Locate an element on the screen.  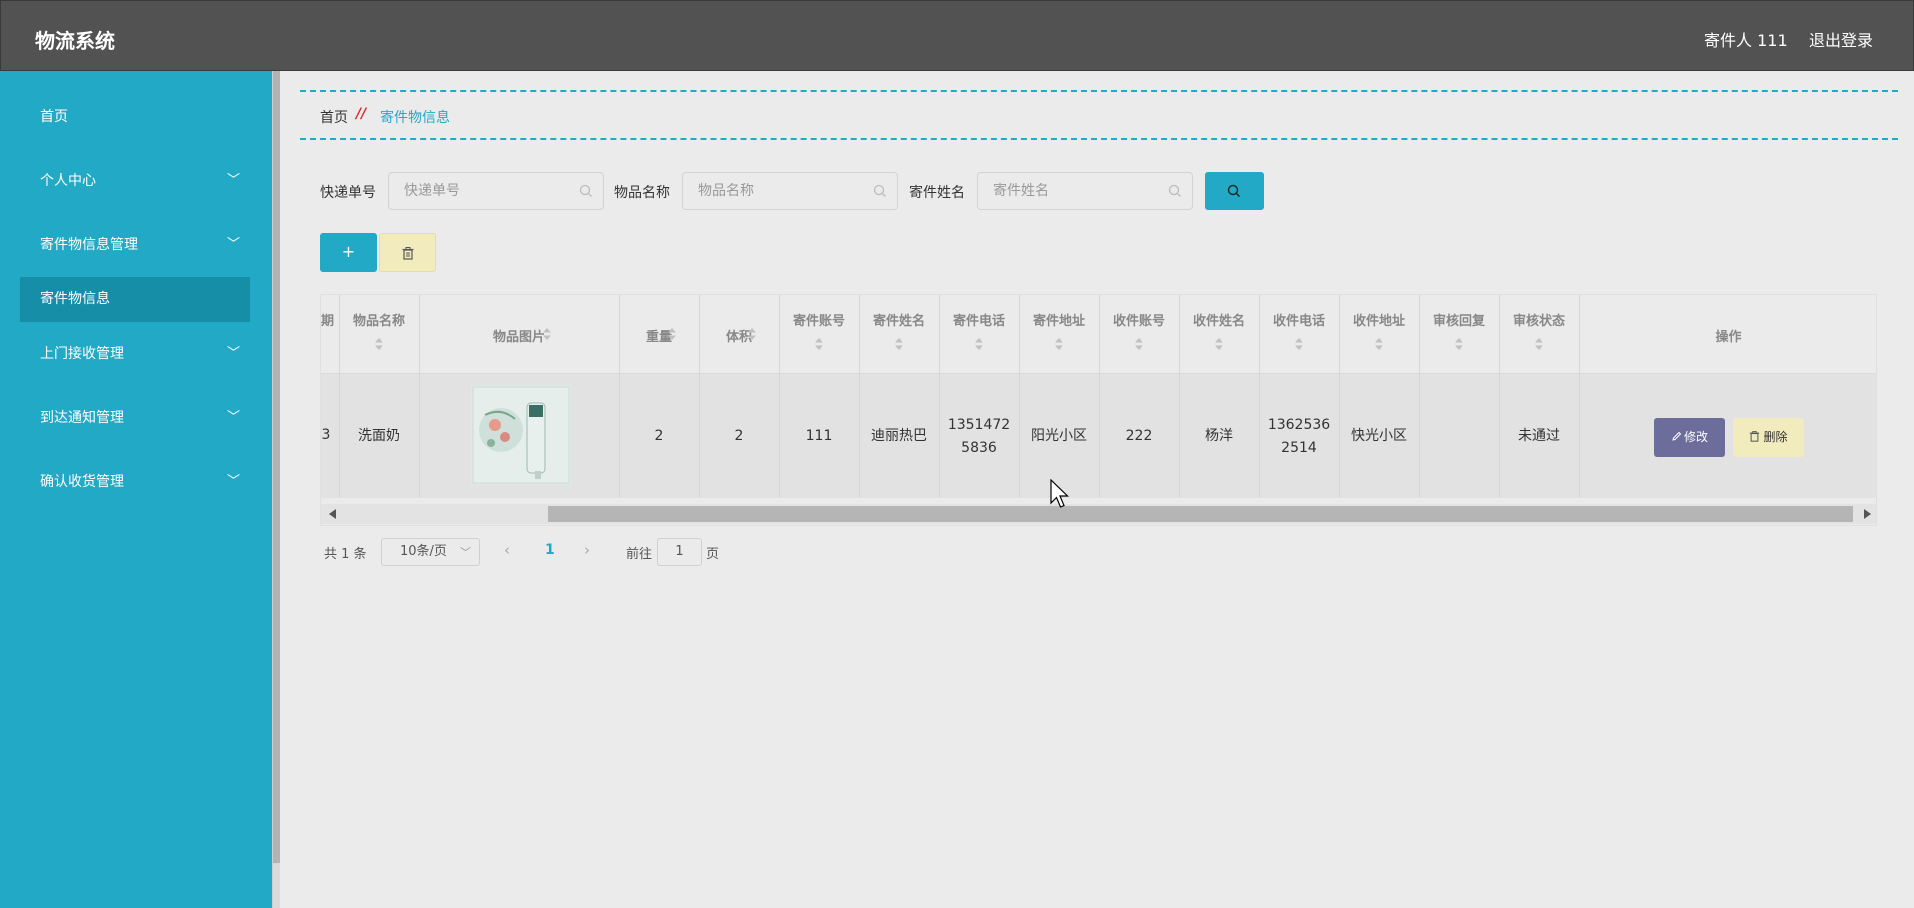
cell-sender-address: 阳光小区 is located at coordinates (1059, 436).